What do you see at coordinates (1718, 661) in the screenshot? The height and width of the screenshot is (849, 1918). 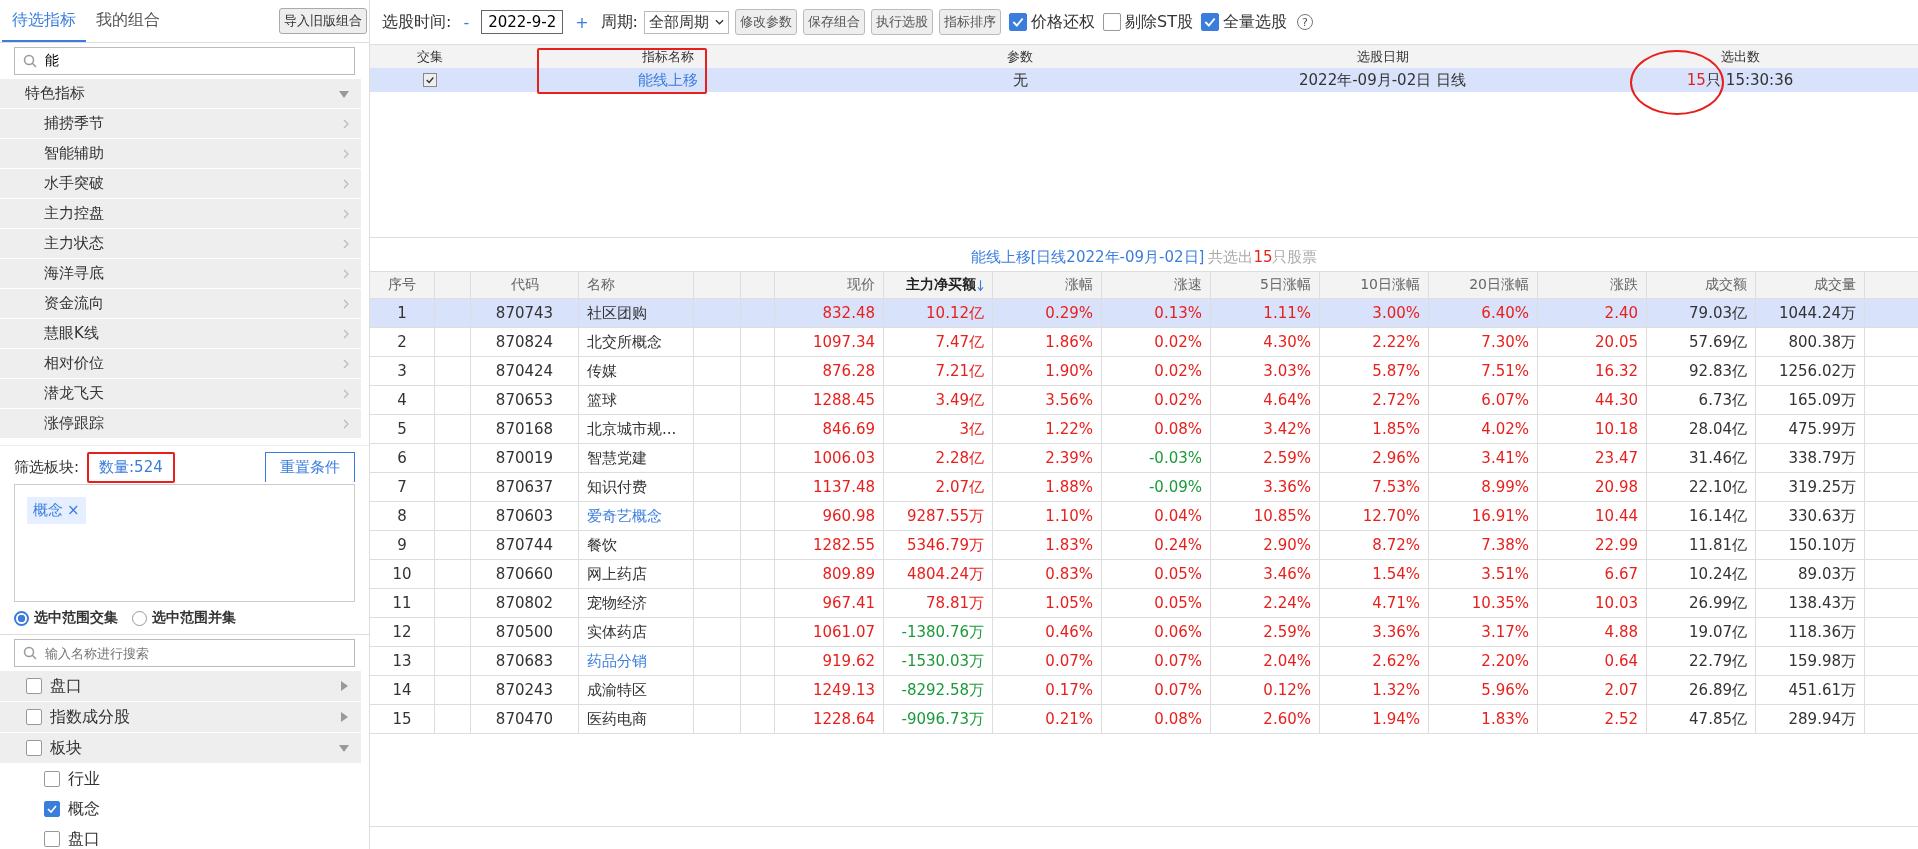 I see `table-cell: 22.79亿` at bounding box center [1718, 661].